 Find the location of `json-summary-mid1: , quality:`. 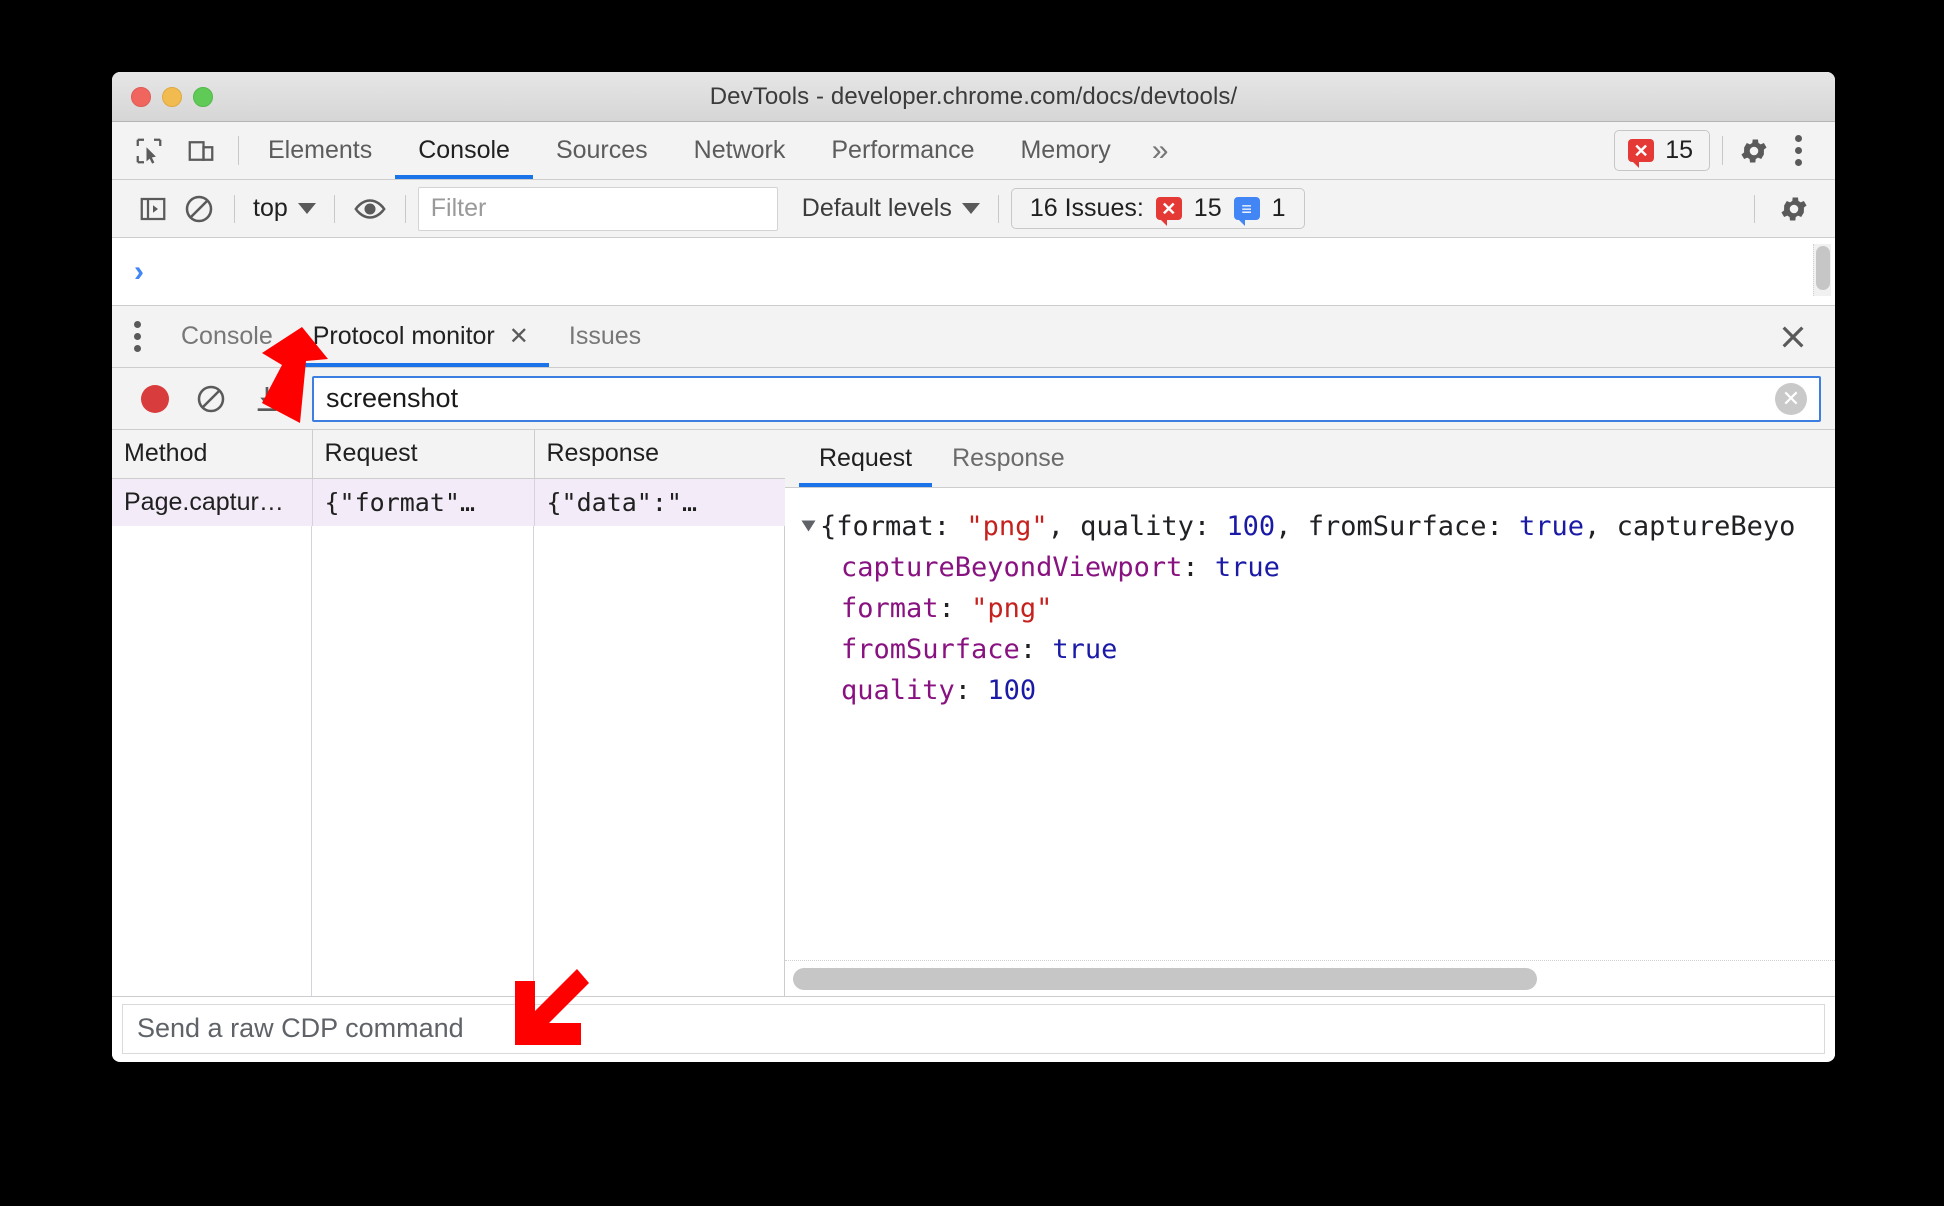

json-summary-mid1: , quality: is located at coordinates (1137, 526).